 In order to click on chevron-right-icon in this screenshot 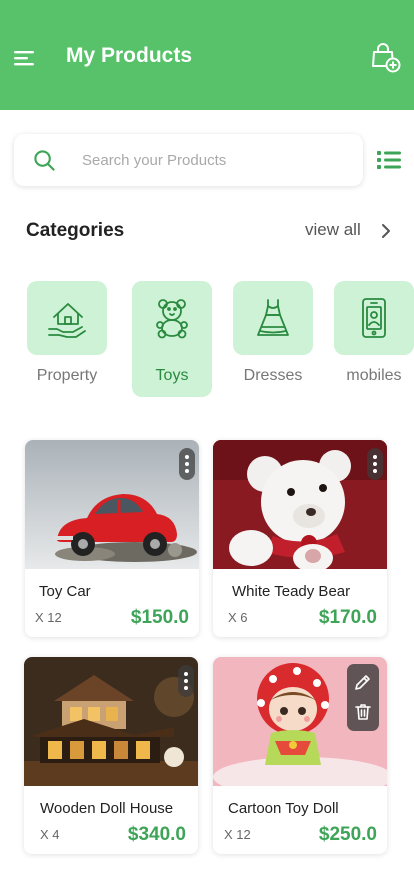, I will do `click(386, 231)`.